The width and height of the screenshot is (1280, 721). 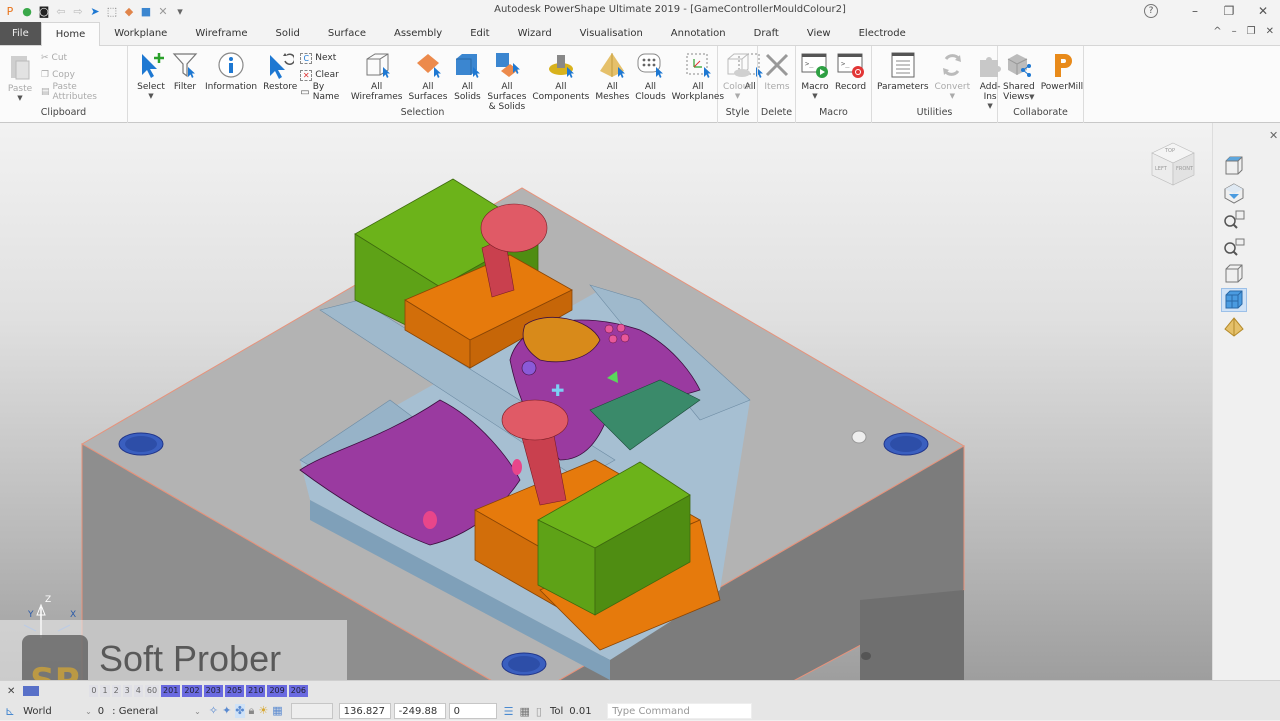 What do you see at coordinates (364, 711) in the screenshot?
I see `x-coordinate-field: 136.827` at bounding box center [364, 711].